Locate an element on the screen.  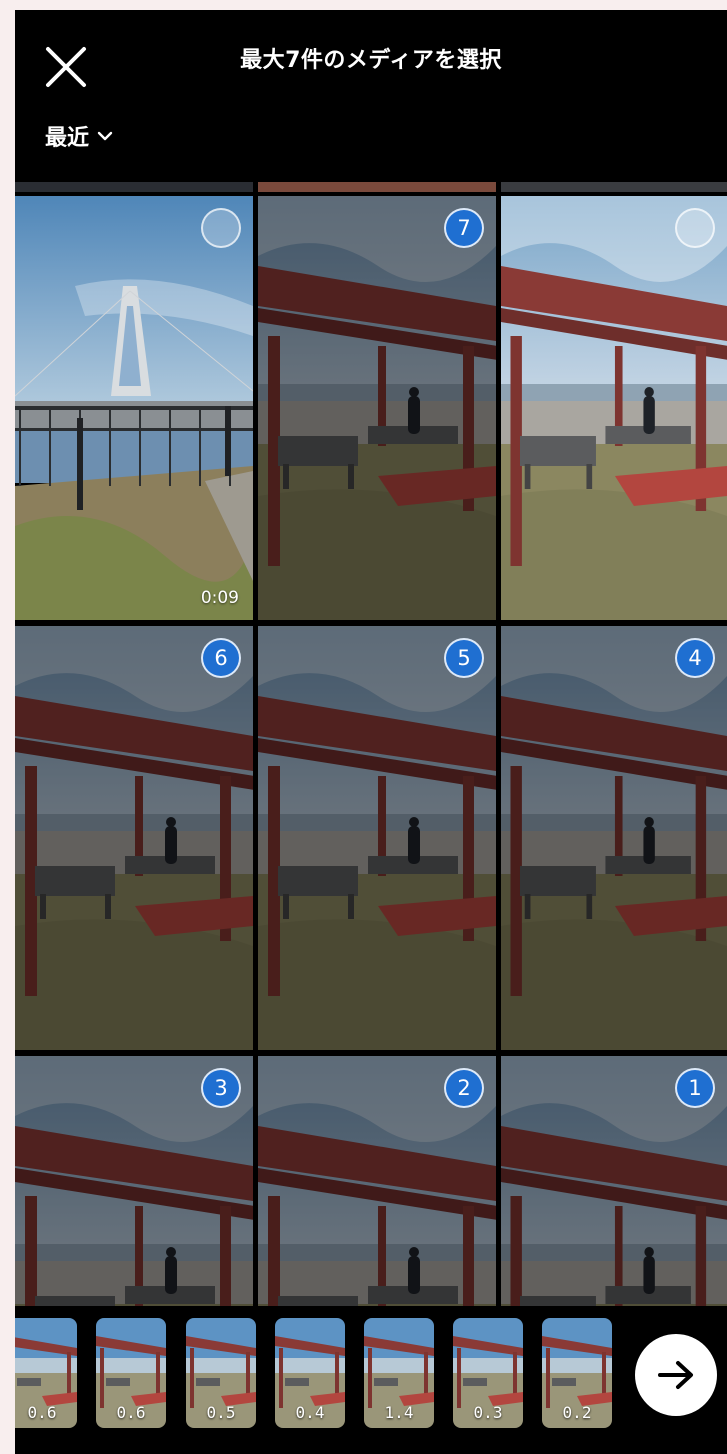
media-tile: 5 is located at coordinates (377, 838).